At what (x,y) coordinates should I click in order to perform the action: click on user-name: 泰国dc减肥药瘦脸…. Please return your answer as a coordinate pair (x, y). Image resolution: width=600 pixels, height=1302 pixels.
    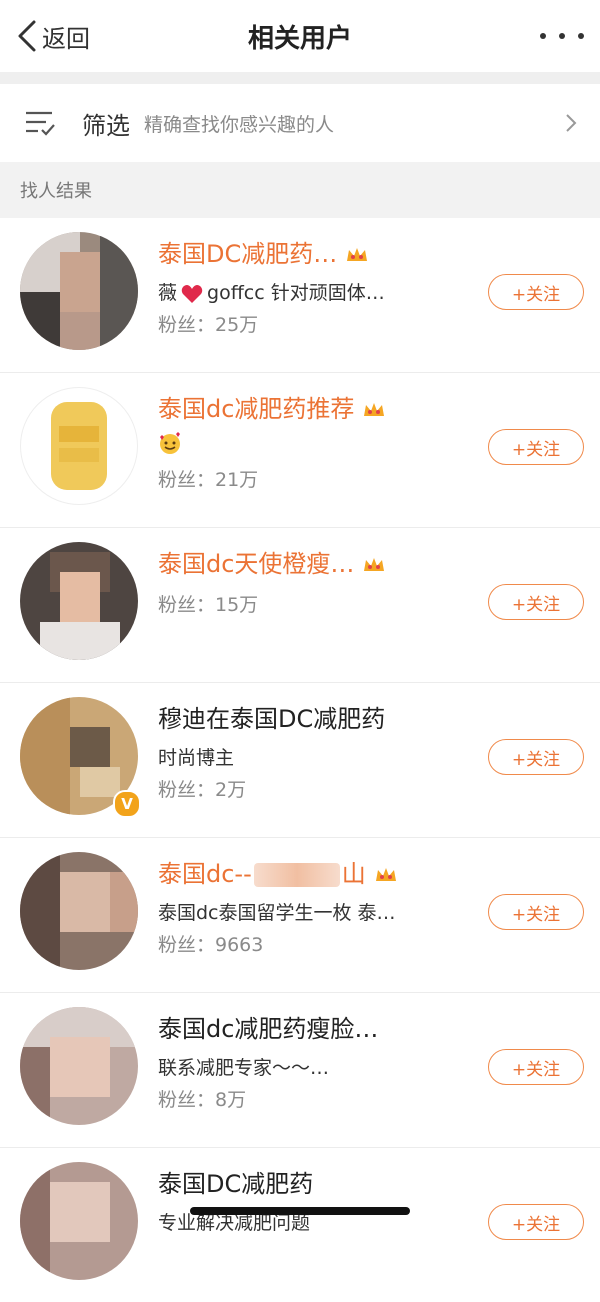
    Looking at the image, I should click on (268, 1026).